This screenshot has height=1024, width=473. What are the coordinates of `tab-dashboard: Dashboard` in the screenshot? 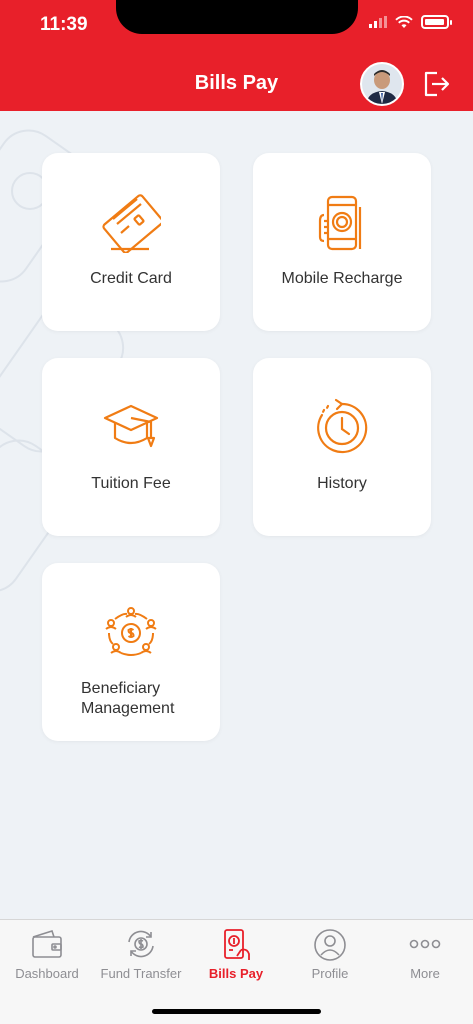 It's located at (47, 955).